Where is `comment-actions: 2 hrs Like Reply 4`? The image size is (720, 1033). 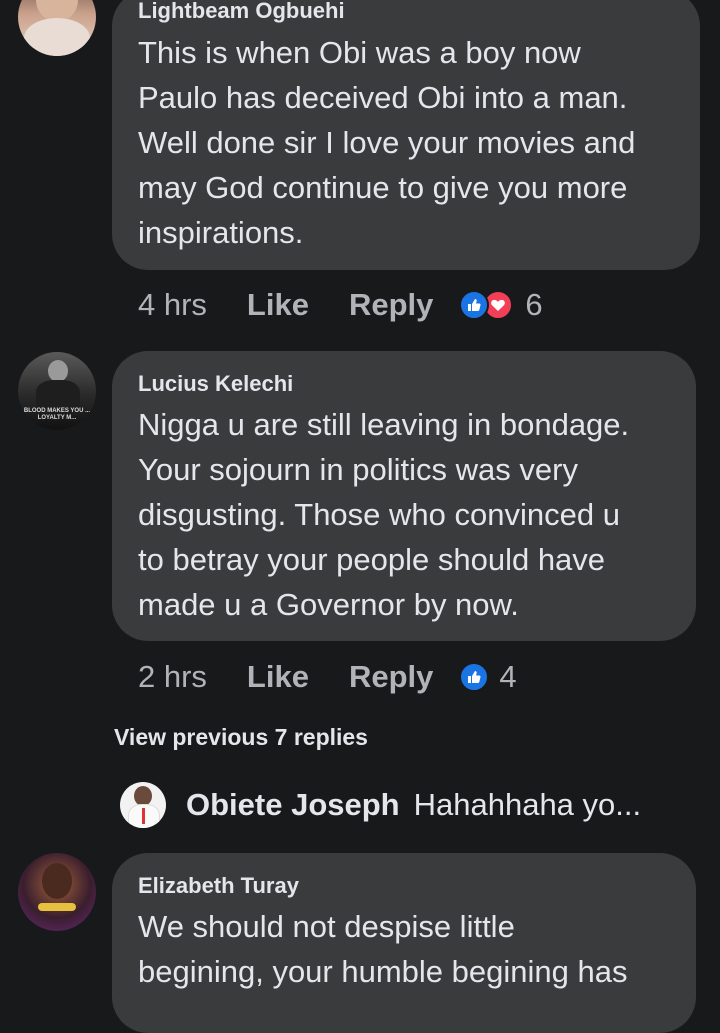
comment-actions: 2 hrs Like Reply 4 is located at coordinates (327, 677).